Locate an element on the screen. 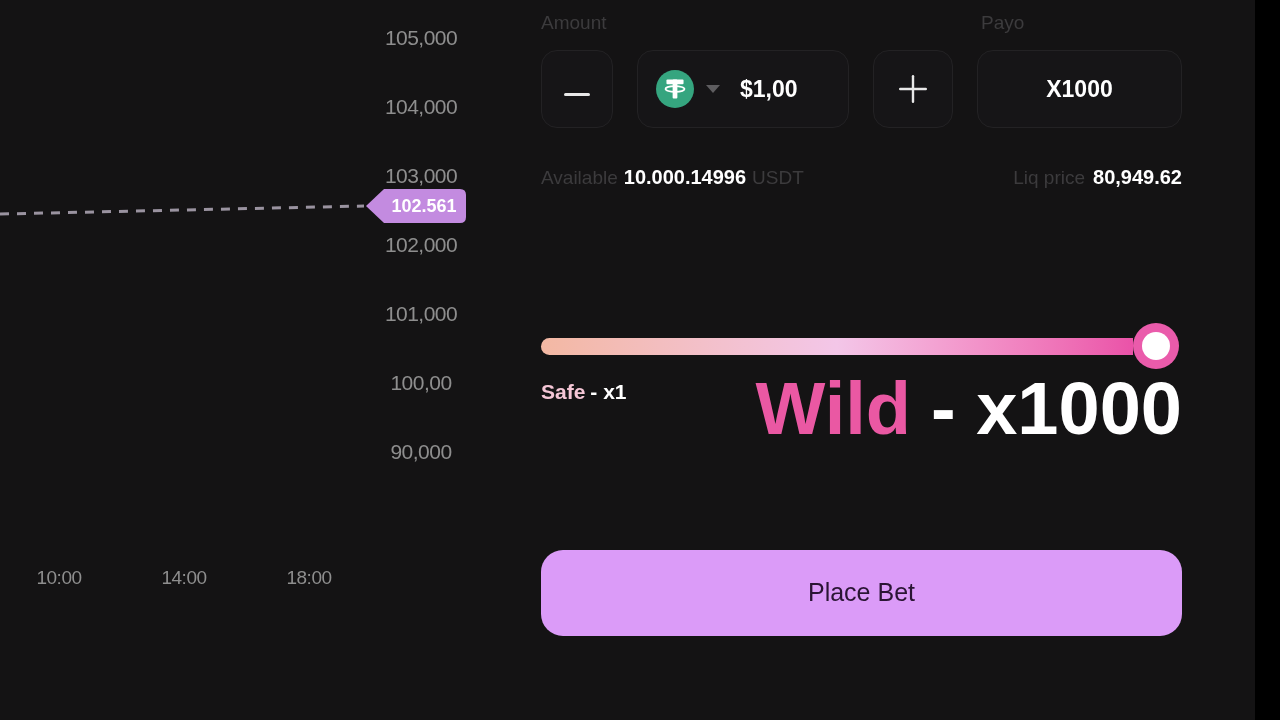 The height and width of the screenshot is (720, 1280). risk-level-label: Safe is located at coordinates (563, 391).